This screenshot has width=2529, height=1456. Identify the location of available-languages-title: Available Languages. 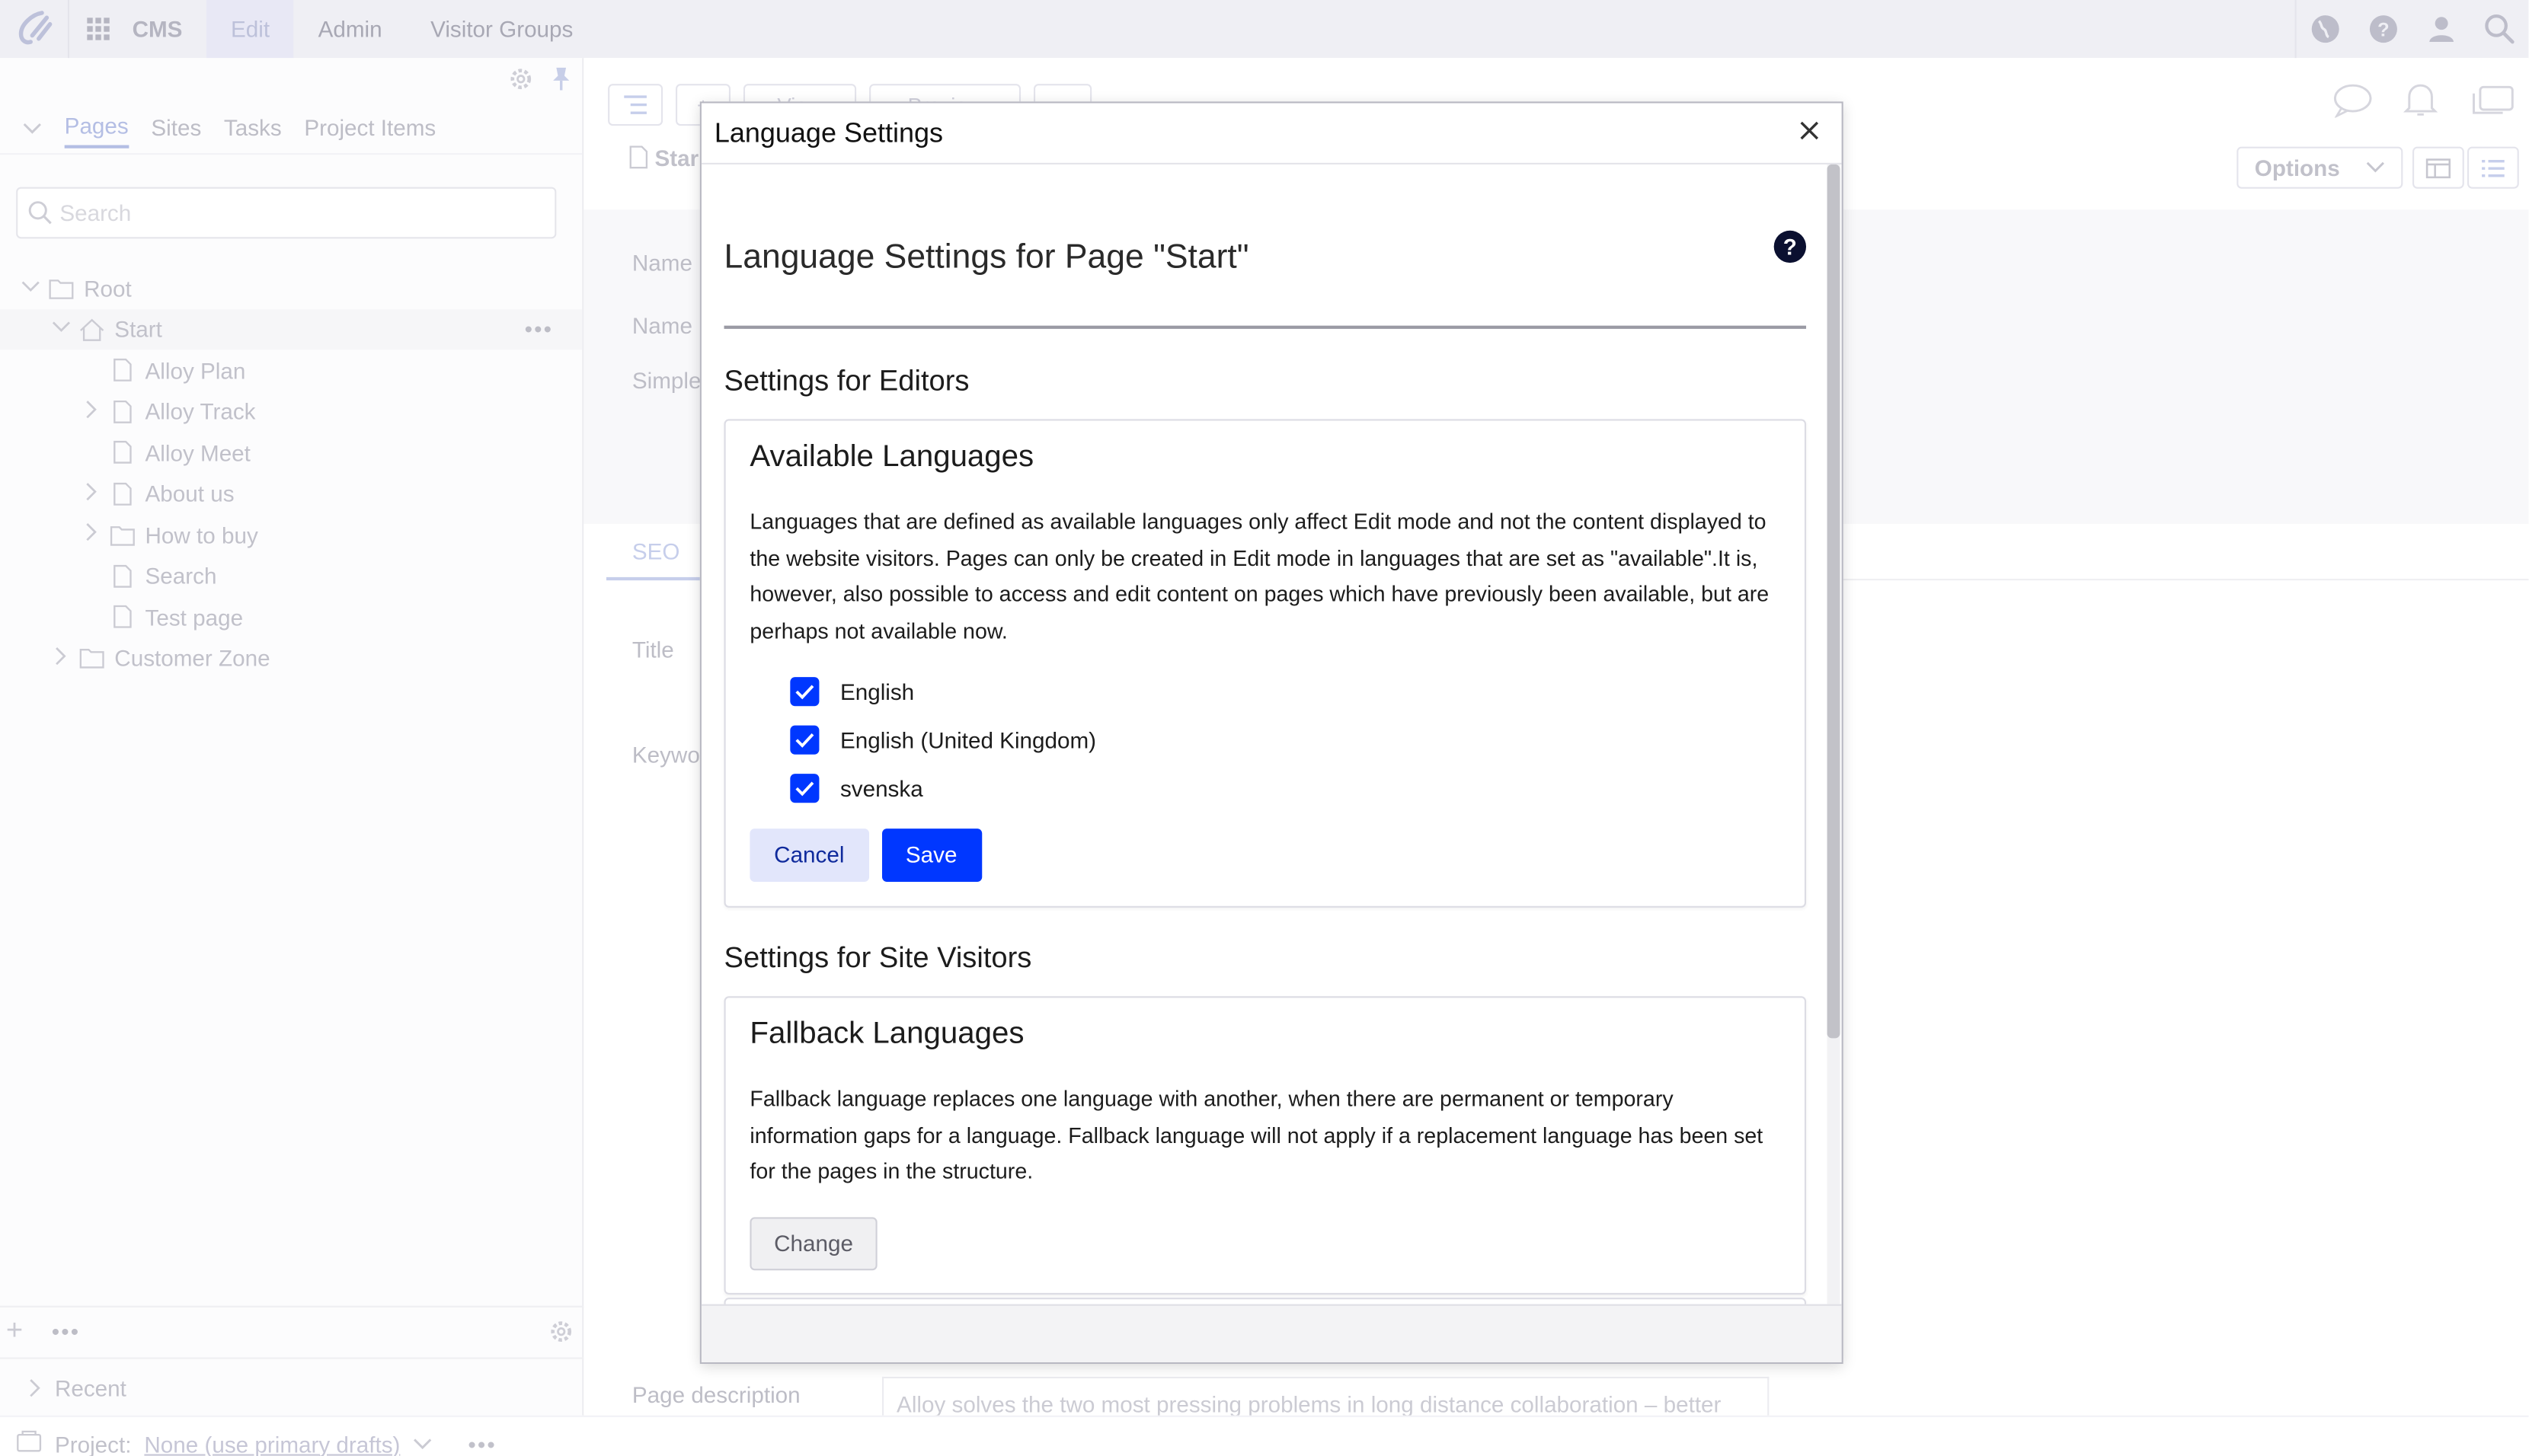
(892, 456).